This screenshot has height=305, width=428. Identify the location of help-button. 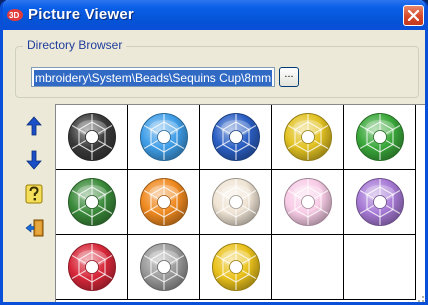
(34, 193).